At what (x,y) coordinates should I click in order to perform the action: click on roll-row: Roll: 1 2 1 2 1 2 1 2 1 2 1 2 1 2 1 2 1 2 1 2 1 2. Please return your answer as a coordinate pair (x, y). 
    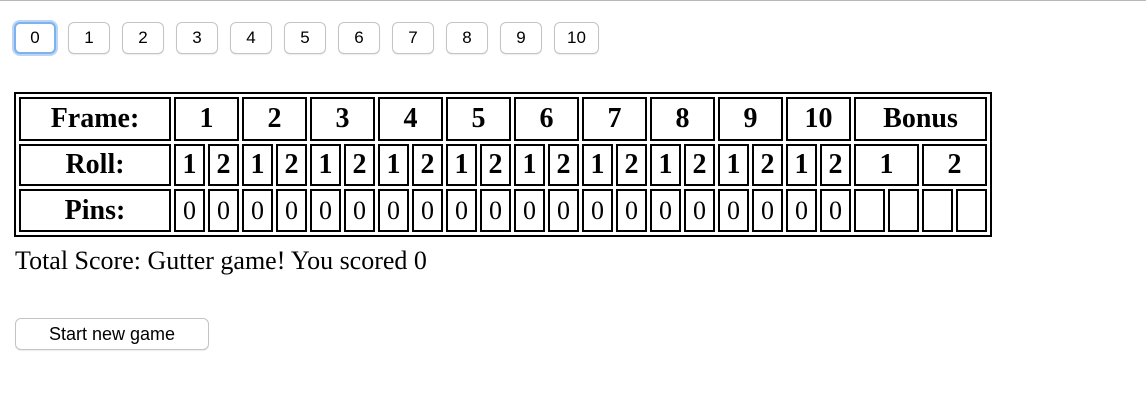
    Looking at the image, I should click on (503, 165).